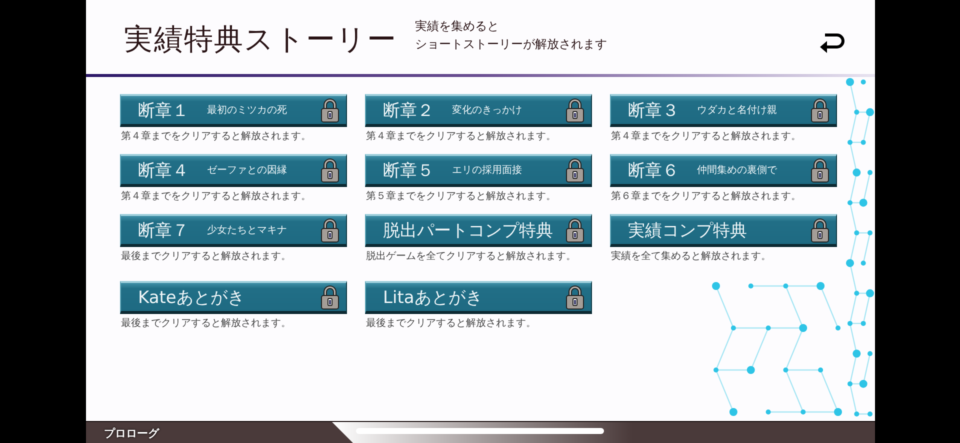  What do you see at coordinates (723, 170) in the screenshot?
I see `story-button: 断章６ 仲間集めの裏側で` at bounding box center [723, 170].